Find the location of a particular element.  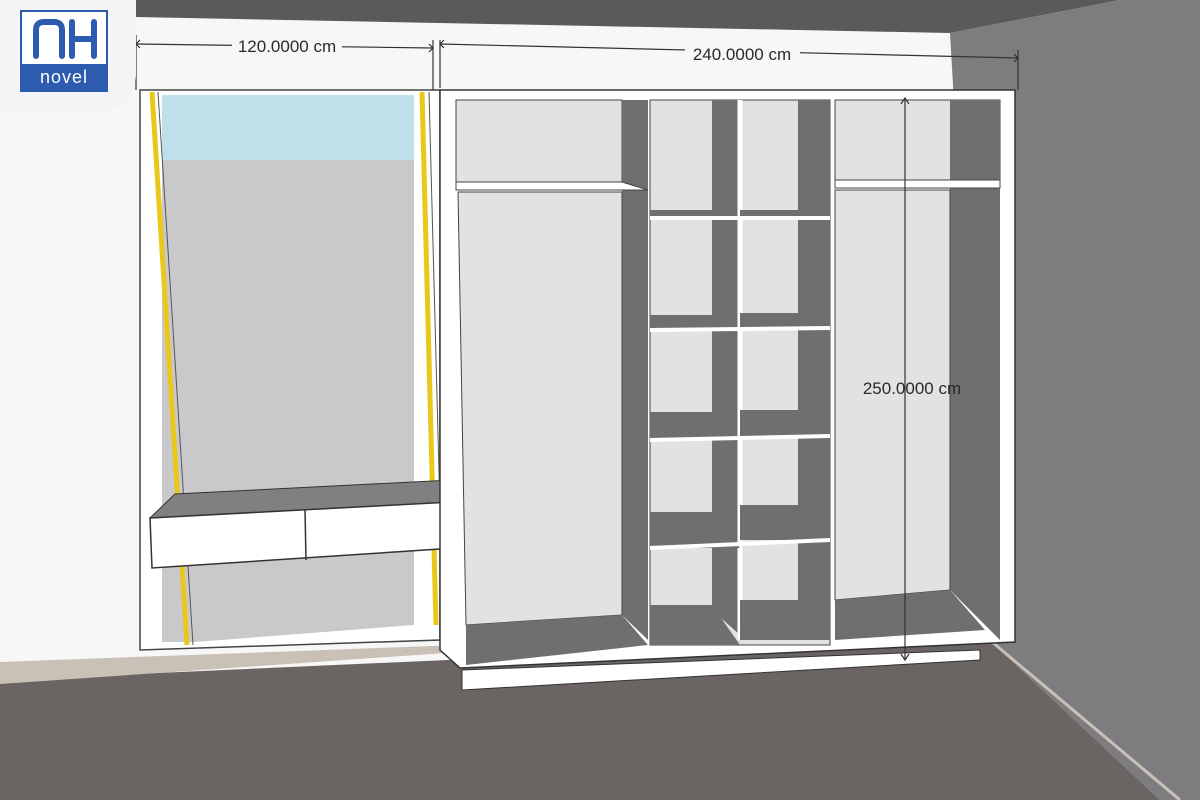

brand-logo: novel is located at coordinates (68, 56).